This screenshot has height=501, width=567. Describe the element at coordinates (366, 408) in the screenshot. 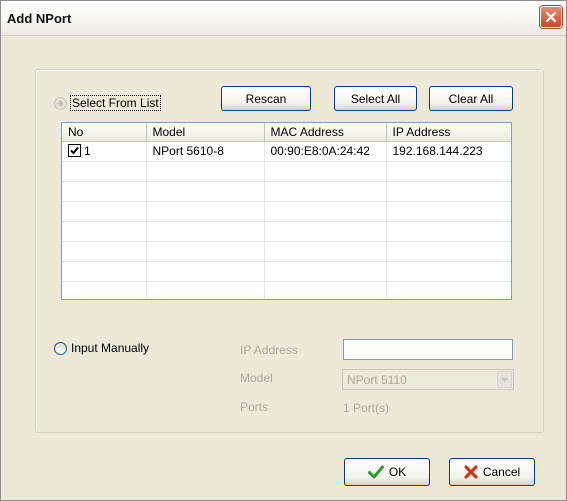

I see `ports-value: 1 Port(s)` at that location.